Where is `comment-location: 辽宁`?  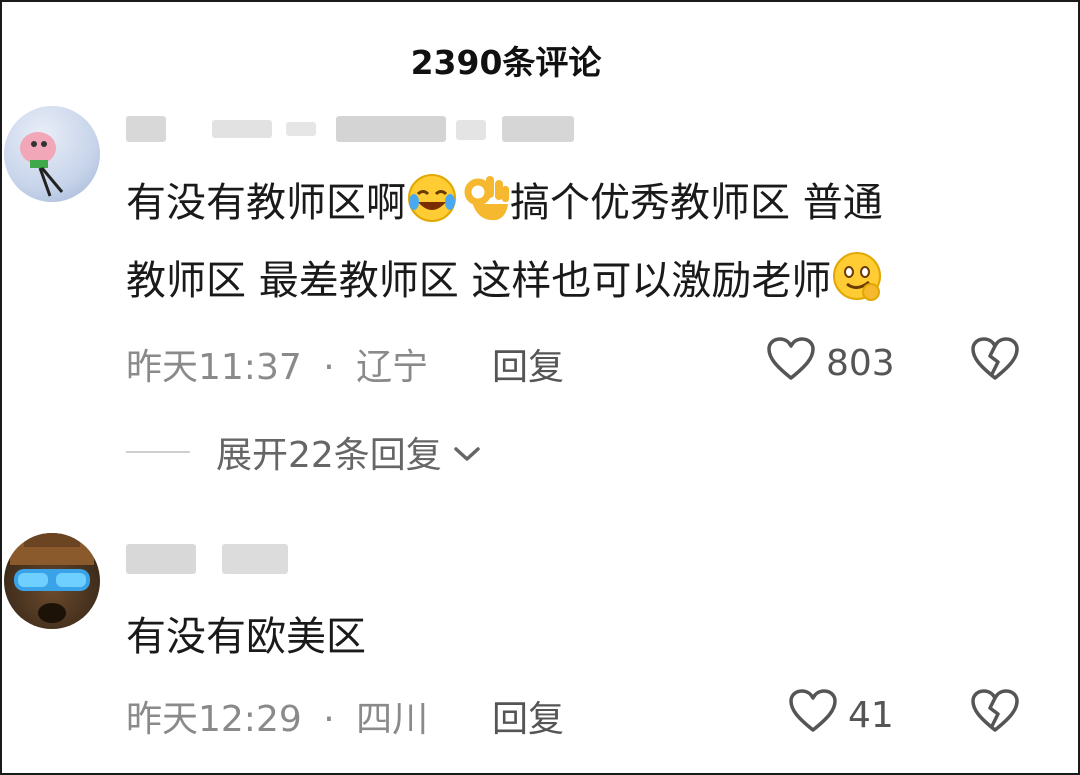
comment-location: 辽宁 is located at coordinates (392, 367).